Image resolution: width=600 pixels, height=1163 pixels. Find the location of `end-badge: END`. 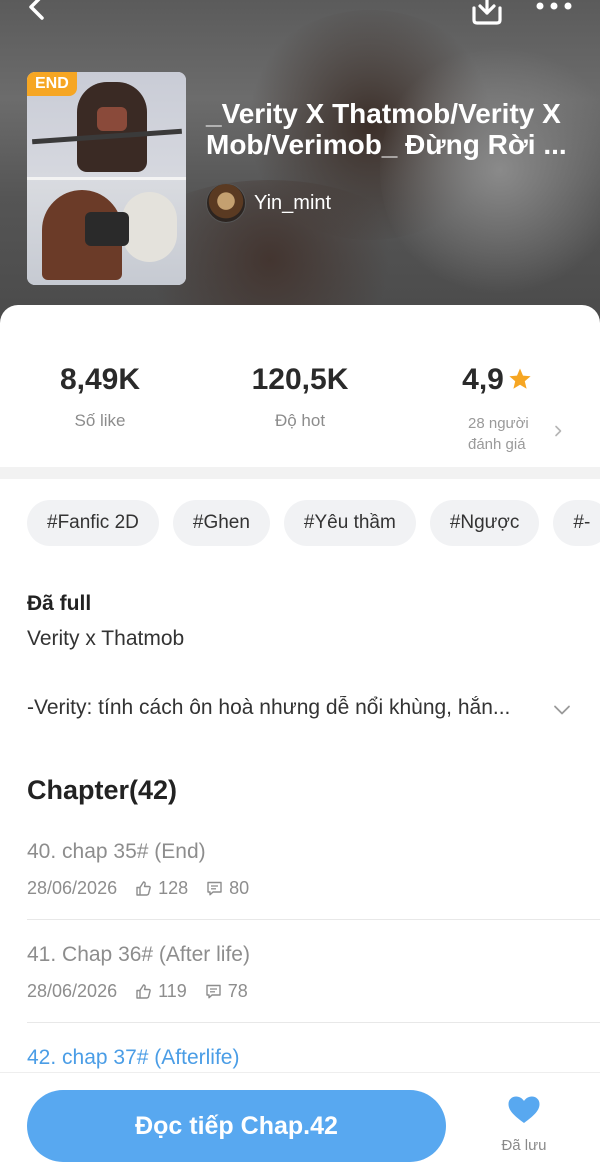

end-badge: END is located at coordinates (52, 84).